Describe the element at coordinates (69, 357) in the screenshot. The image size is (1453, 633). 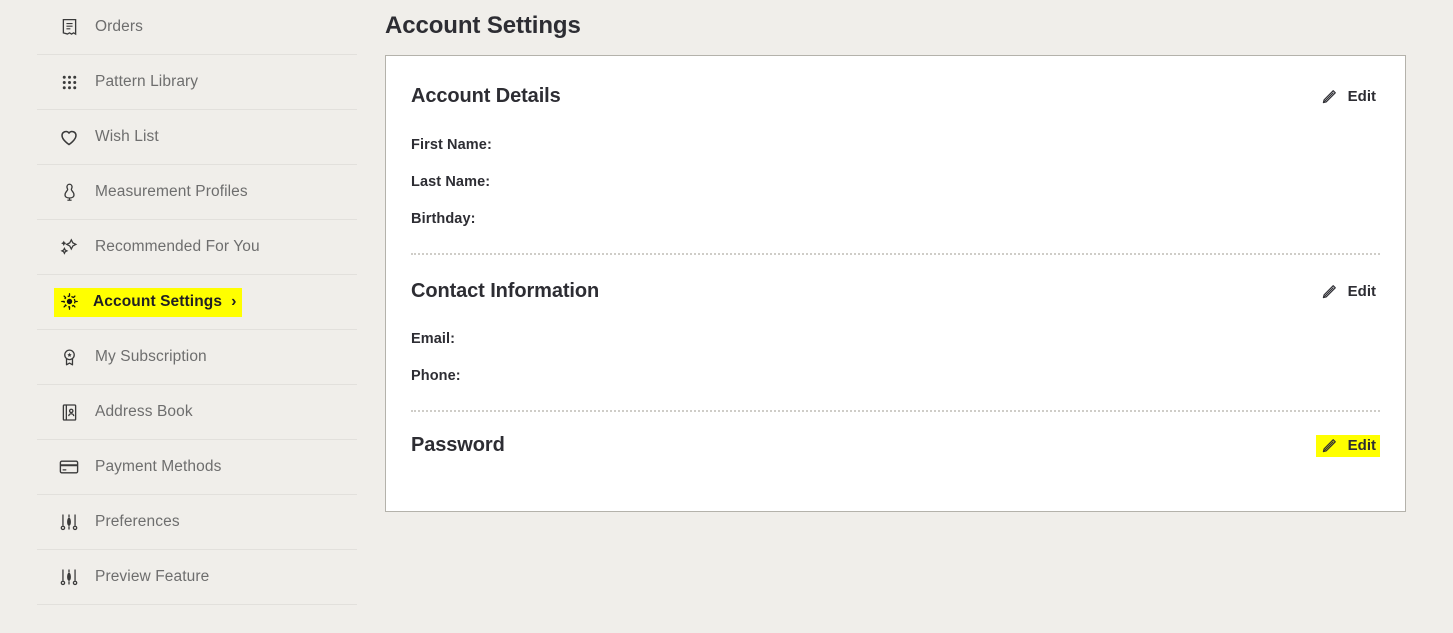
I see `award-ribbon-icon` at that location.